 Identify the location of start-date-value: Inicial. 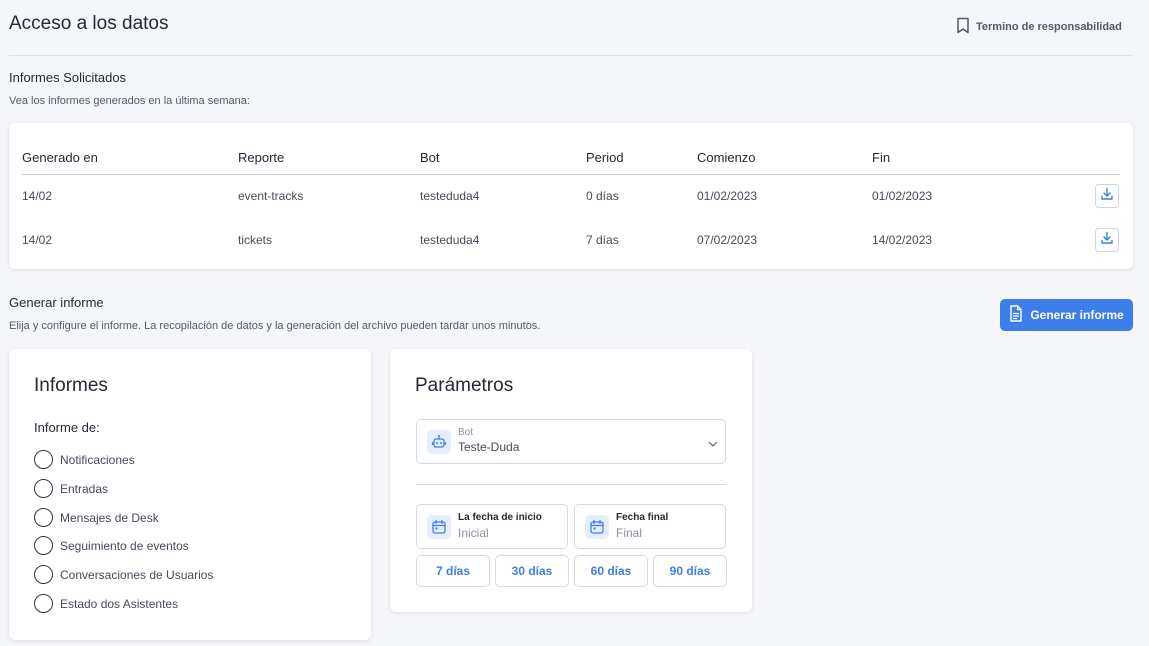
(473, 533).